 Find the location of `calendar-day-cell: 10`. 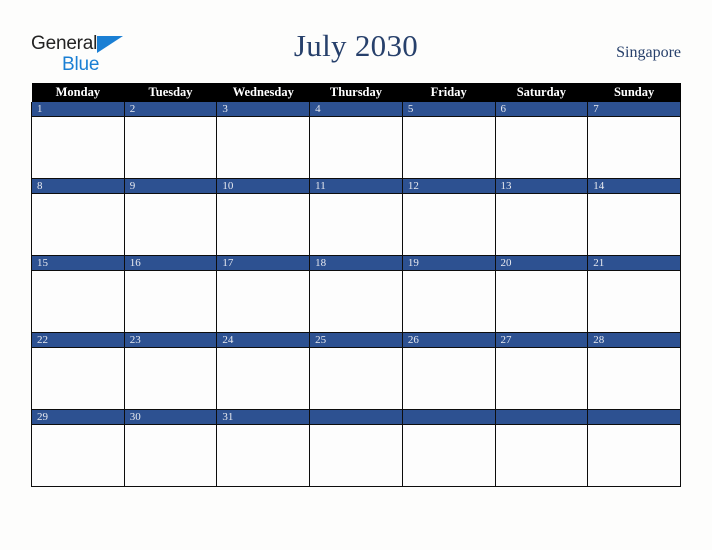

calendar-day-cell: 10 is located at coordinates (263, 217).